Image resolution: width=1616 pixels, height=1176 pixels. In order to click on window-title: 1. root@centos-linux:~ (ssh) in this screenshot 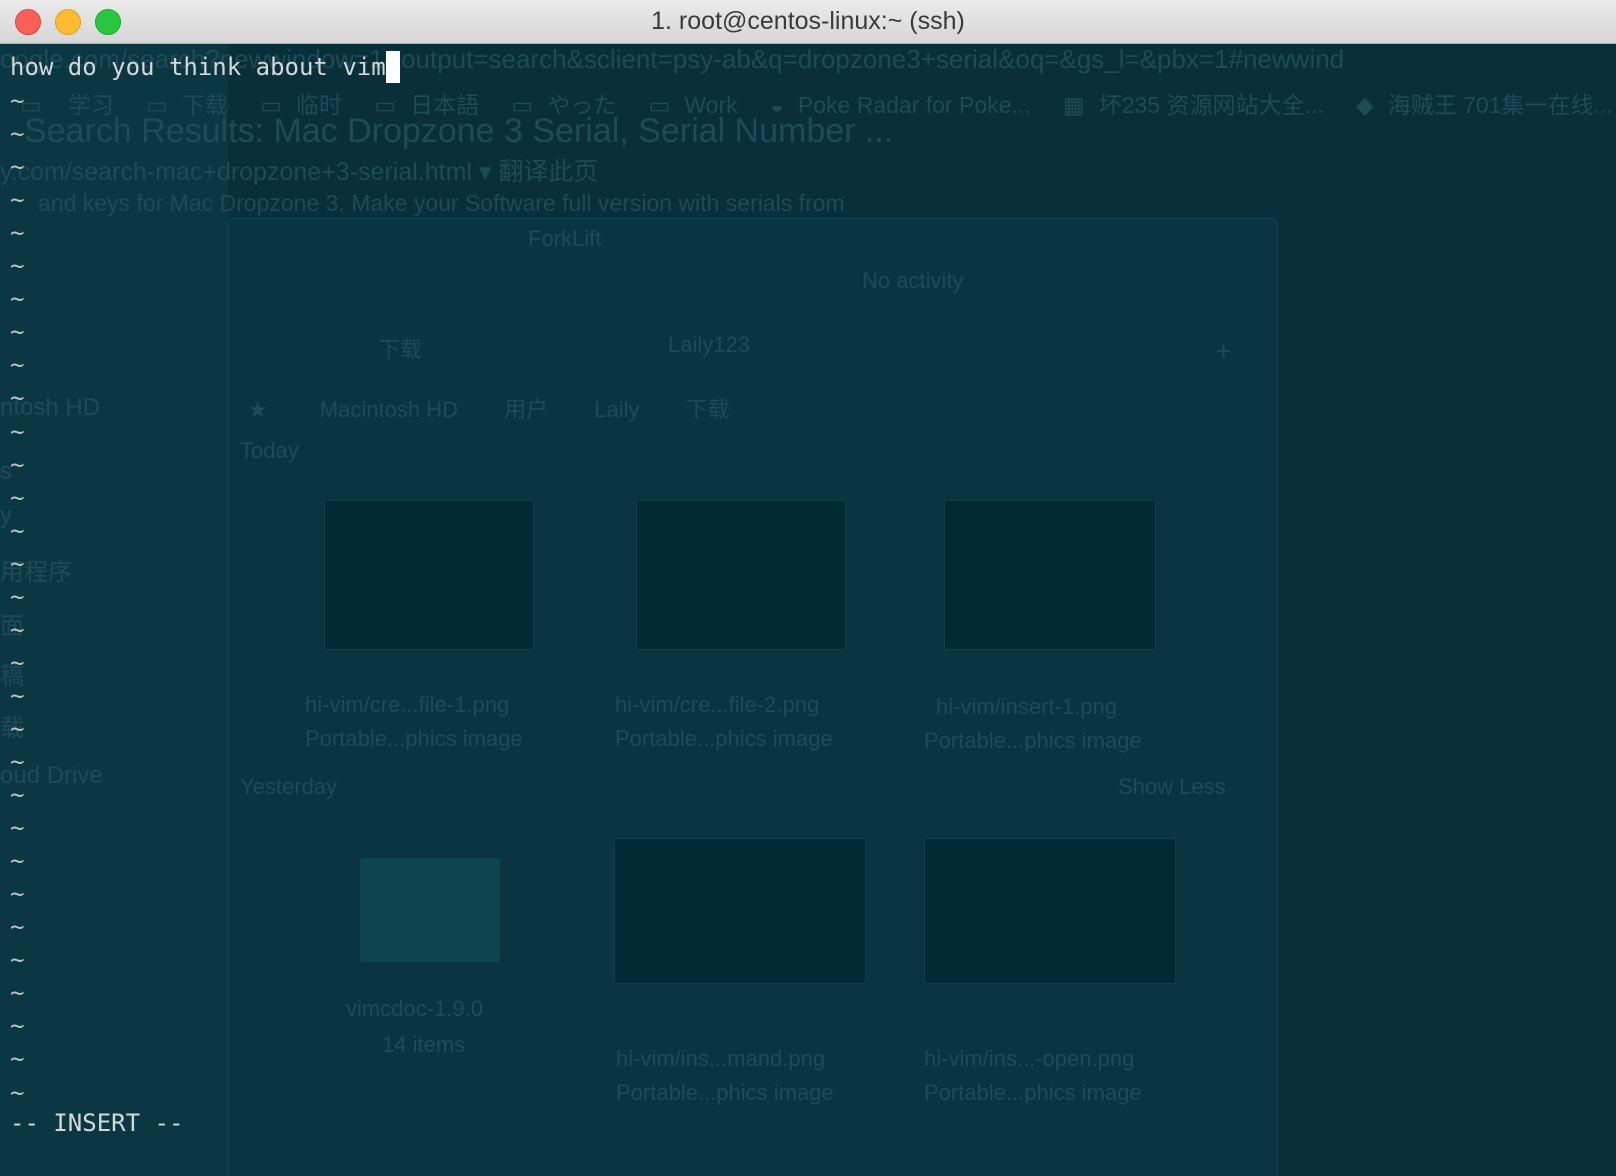, I will do `click(808, 21)`.